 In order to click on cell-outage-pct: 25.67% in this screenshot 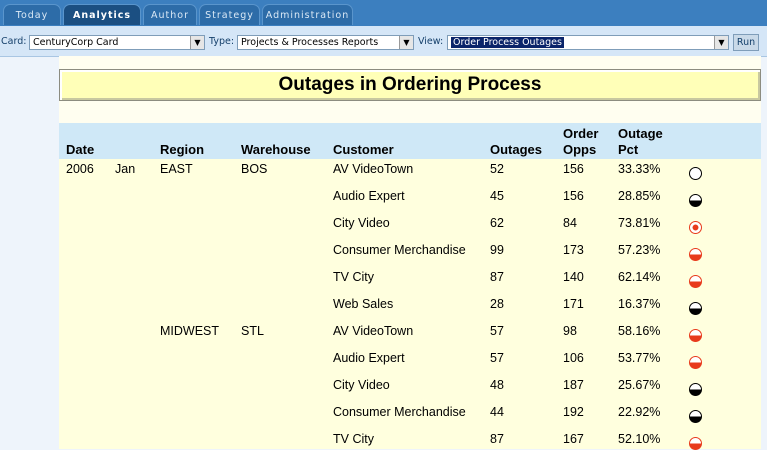, I will do `click(639, 385)`.